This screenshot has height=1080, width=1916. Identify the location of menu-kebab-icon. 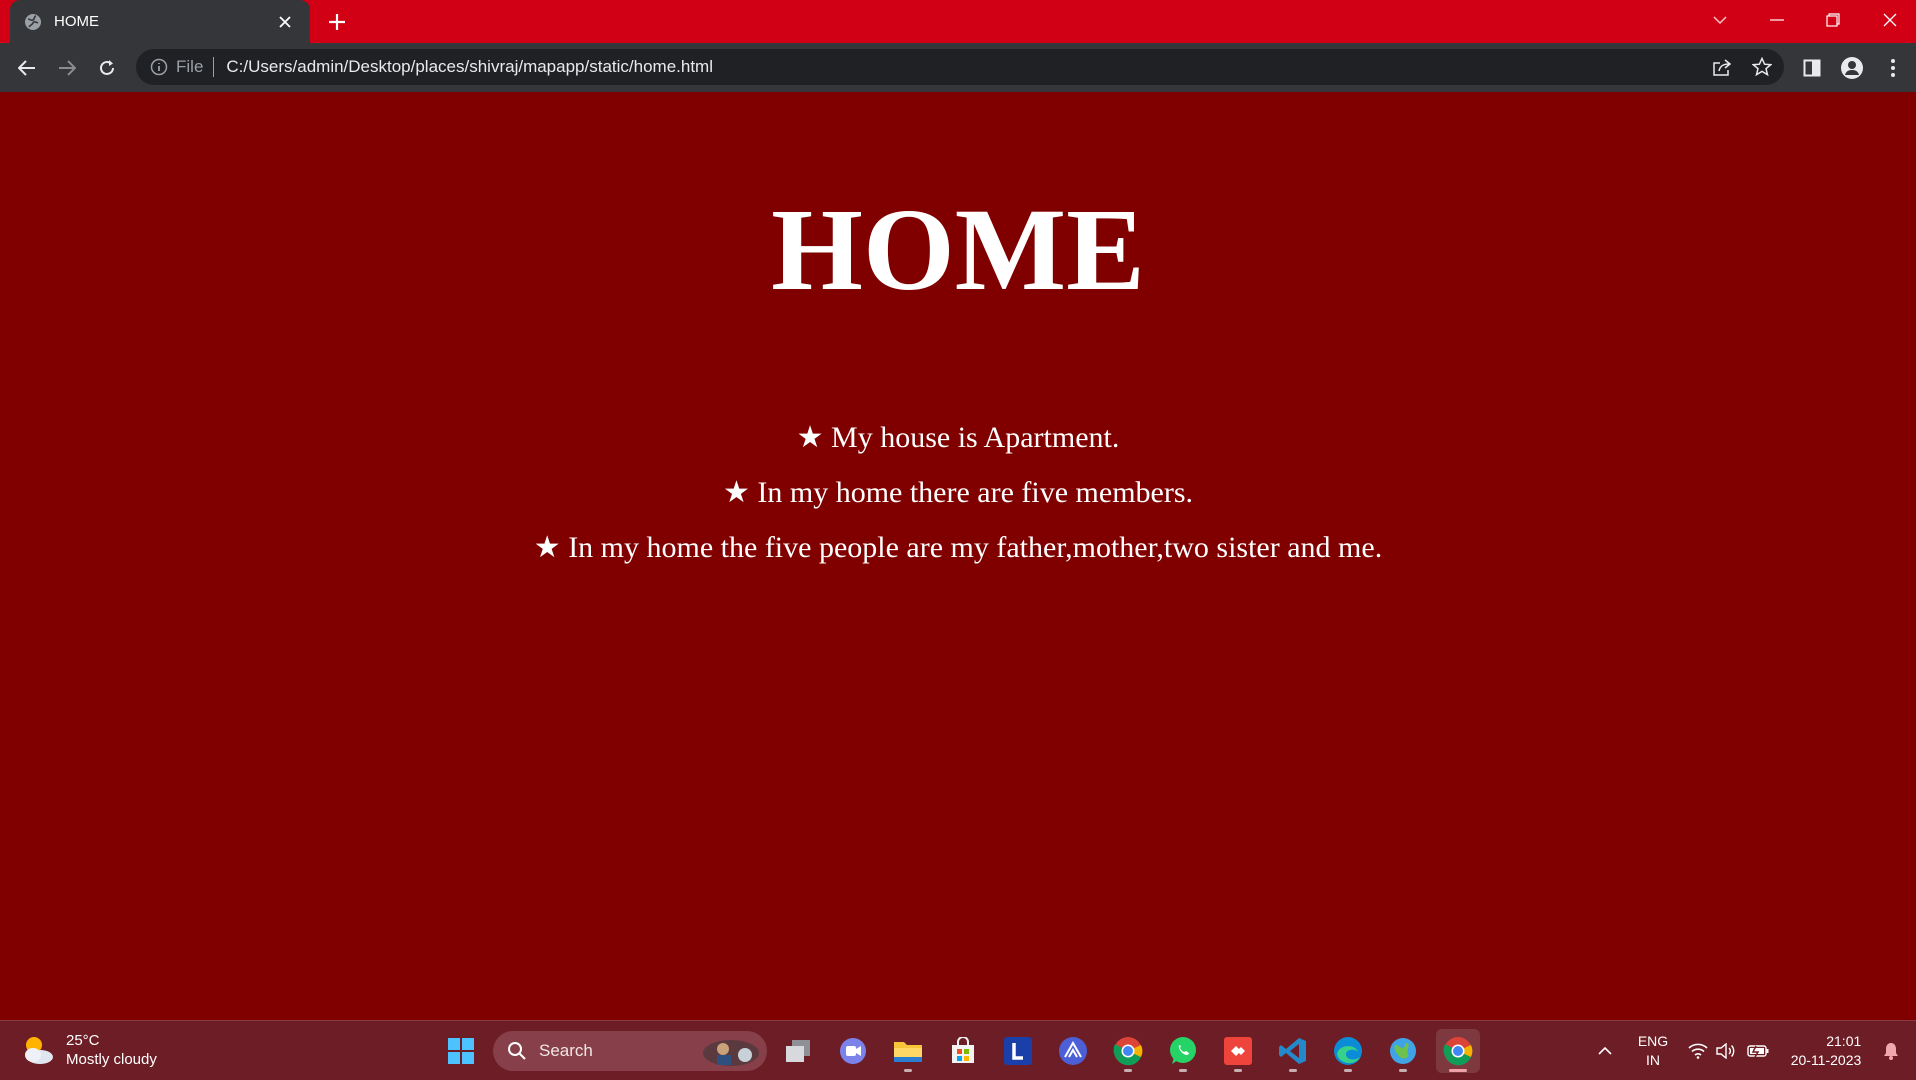
(1893, 68).